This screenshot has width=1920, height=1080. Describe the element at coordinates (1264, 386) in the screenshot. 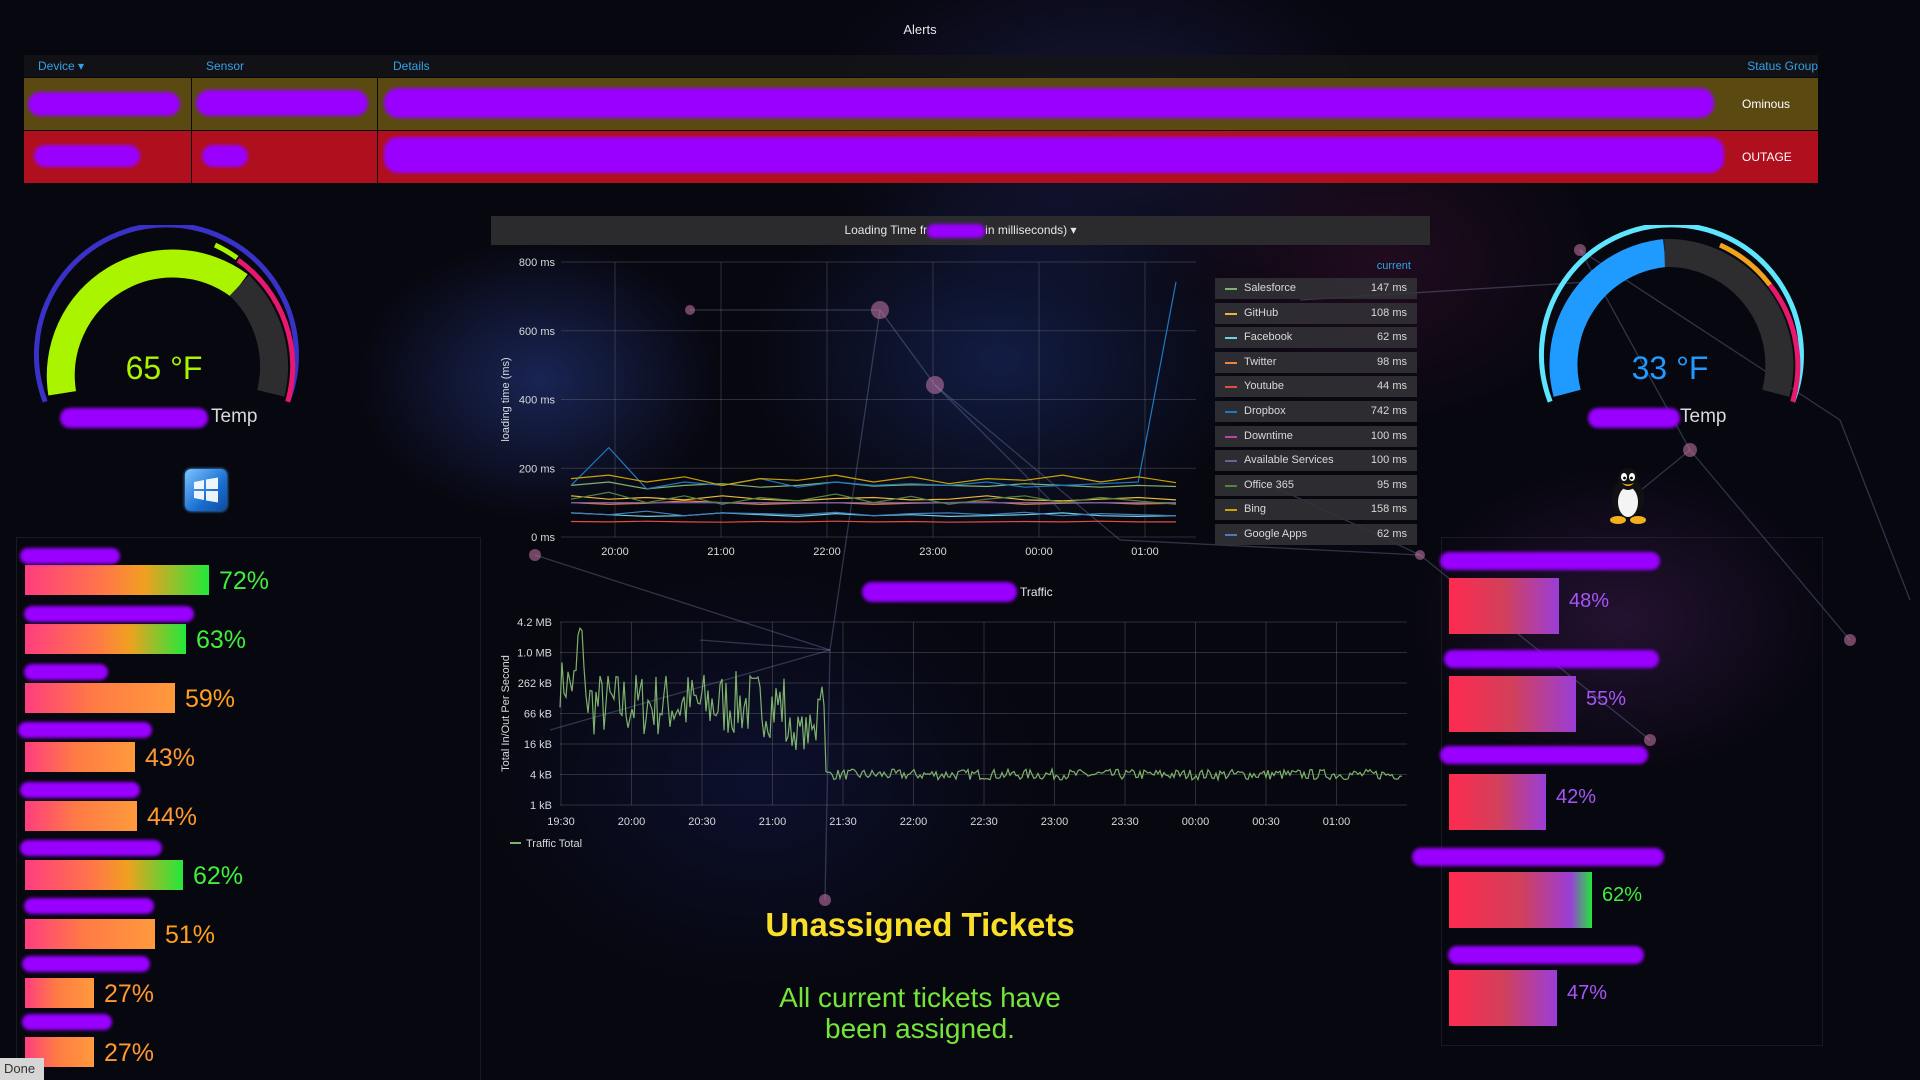

I see `legend-series-name: Youtube` at that location.